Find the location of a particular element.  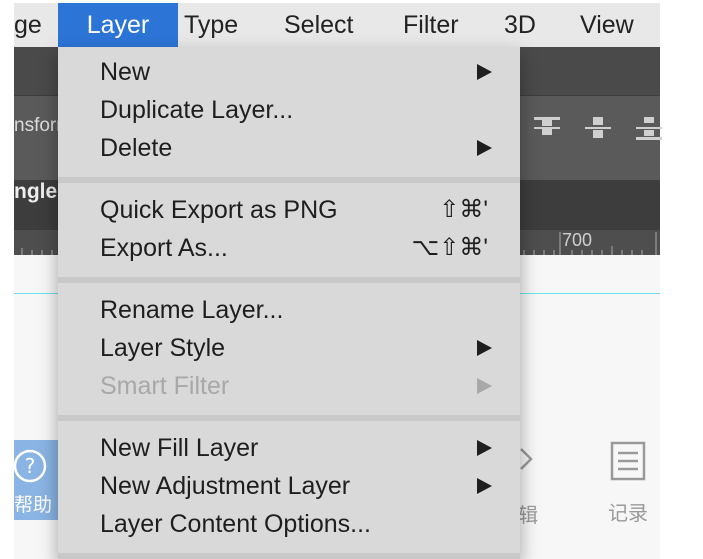

menu-item-label: New Fill Layer is located at coordinates (179, 448).